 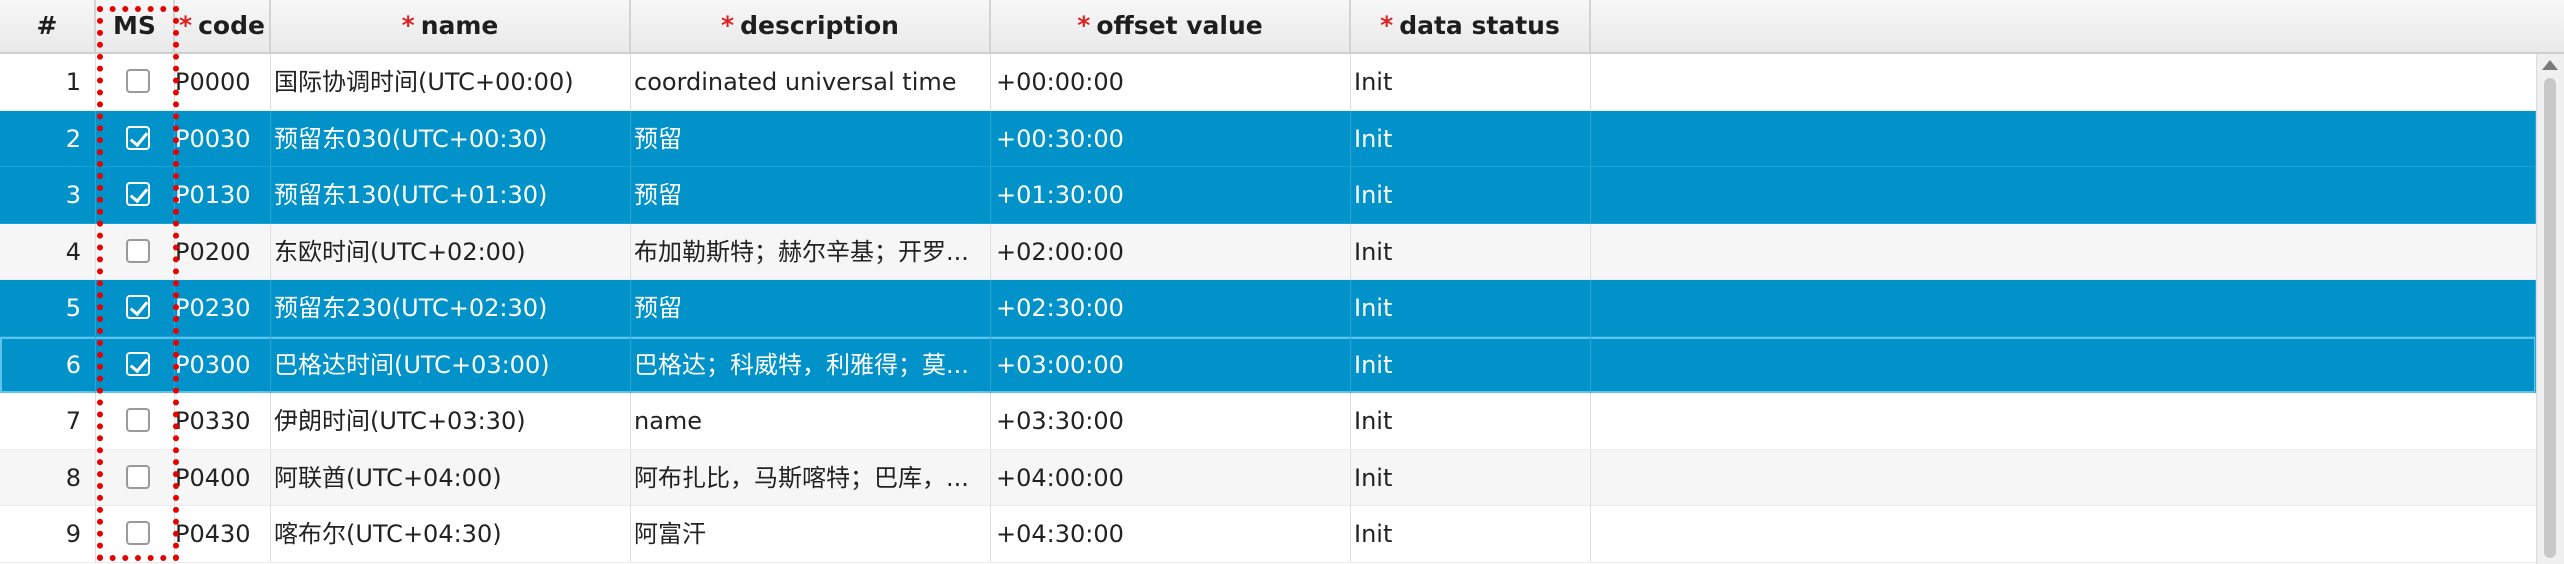 What do you see at coordinates (811, 82) in the screenshot?
I see `description-cell: coordinated universal time` at bounding box center [811, 82].